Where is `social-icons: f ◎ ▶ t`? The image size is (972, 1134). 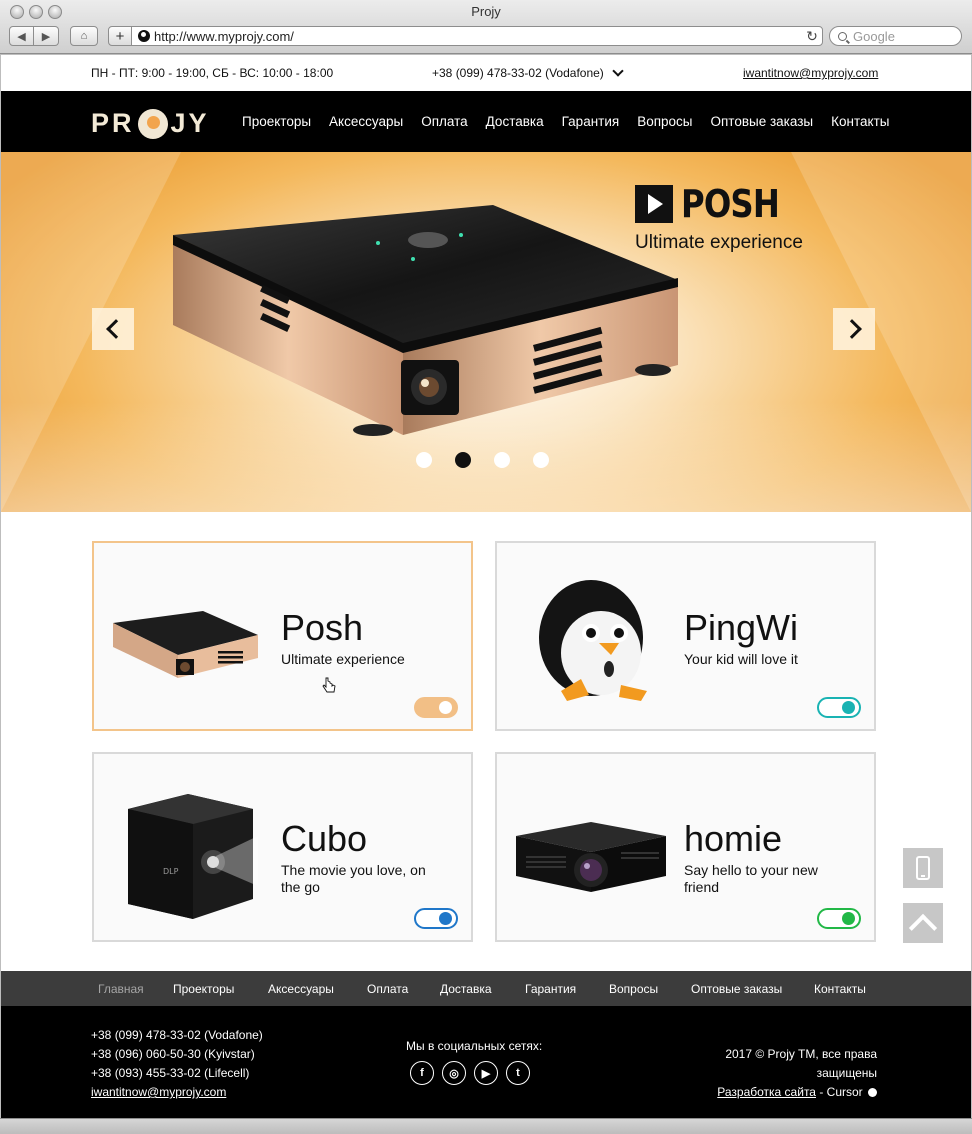
social-icons: f ◎ ▶ t is located at coordinates (476, 1073).